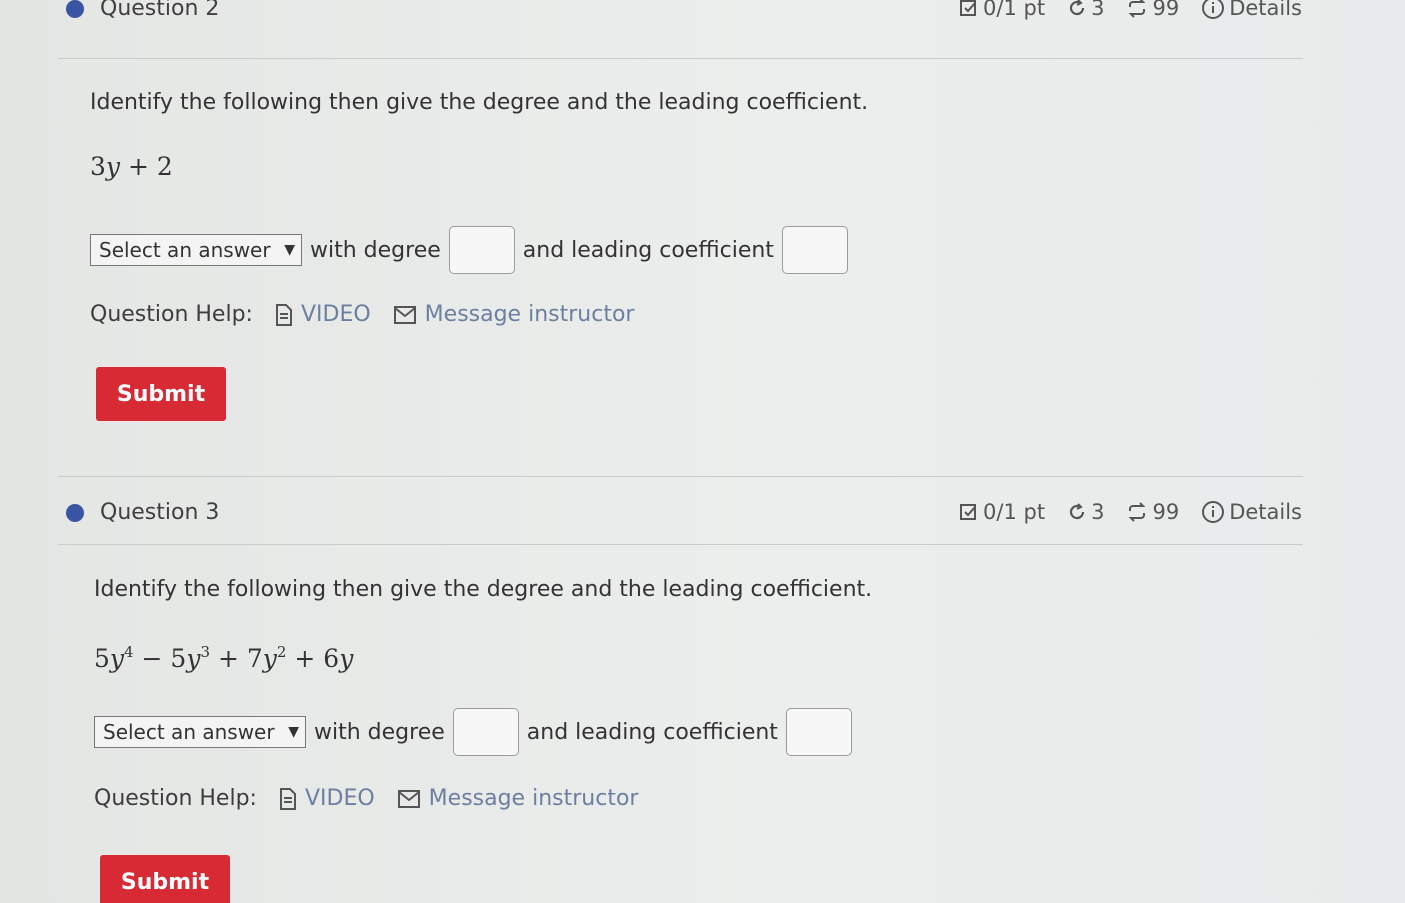 This screenshot has height=903, width=1405. I want to click on question2-header-divider, so click(680, 58).